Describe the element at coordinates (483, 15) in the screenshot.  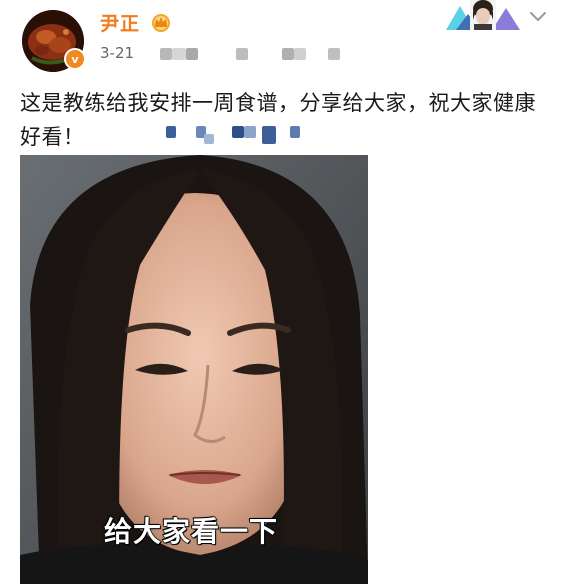
I see `profile-thumbnail-icon` at that location.